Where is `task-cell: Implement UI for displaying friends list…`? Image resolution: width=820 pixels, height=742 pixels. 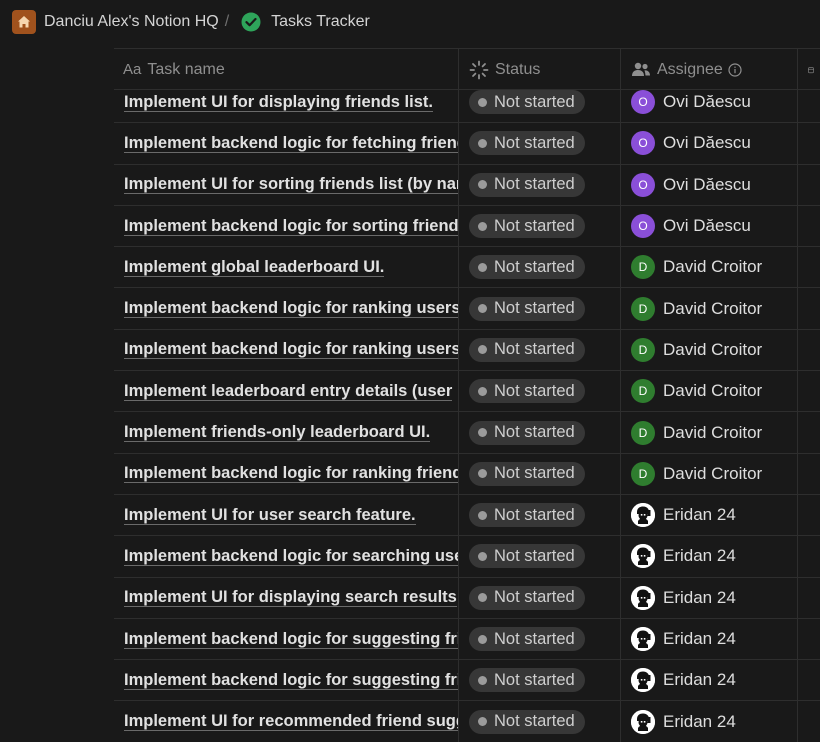 task-cell: Implement UI for displaying friends list… is located at coordinates (286, 106).